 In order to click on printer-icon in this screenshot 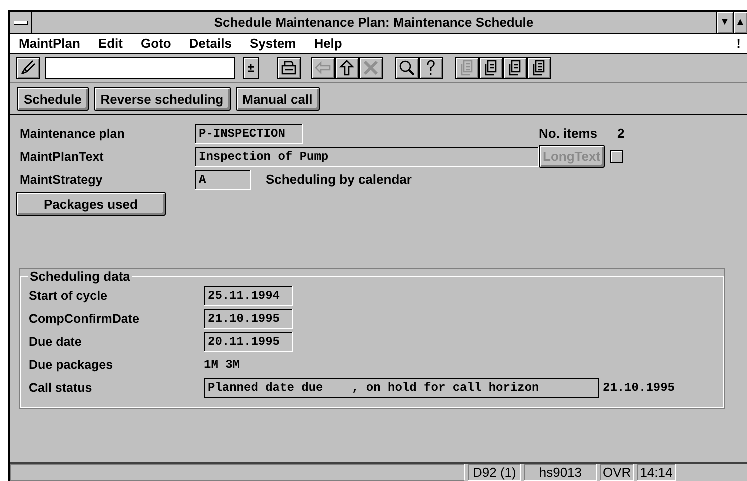, I will do `click(289, 68)`.